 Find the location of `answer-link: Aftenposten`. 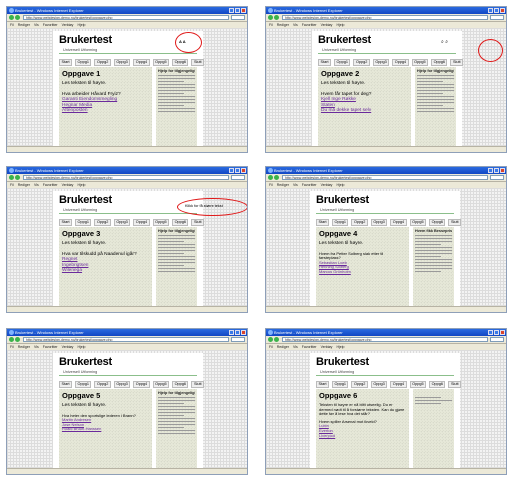

answer-link: Aftenposten is located at coordinates (105, 111).